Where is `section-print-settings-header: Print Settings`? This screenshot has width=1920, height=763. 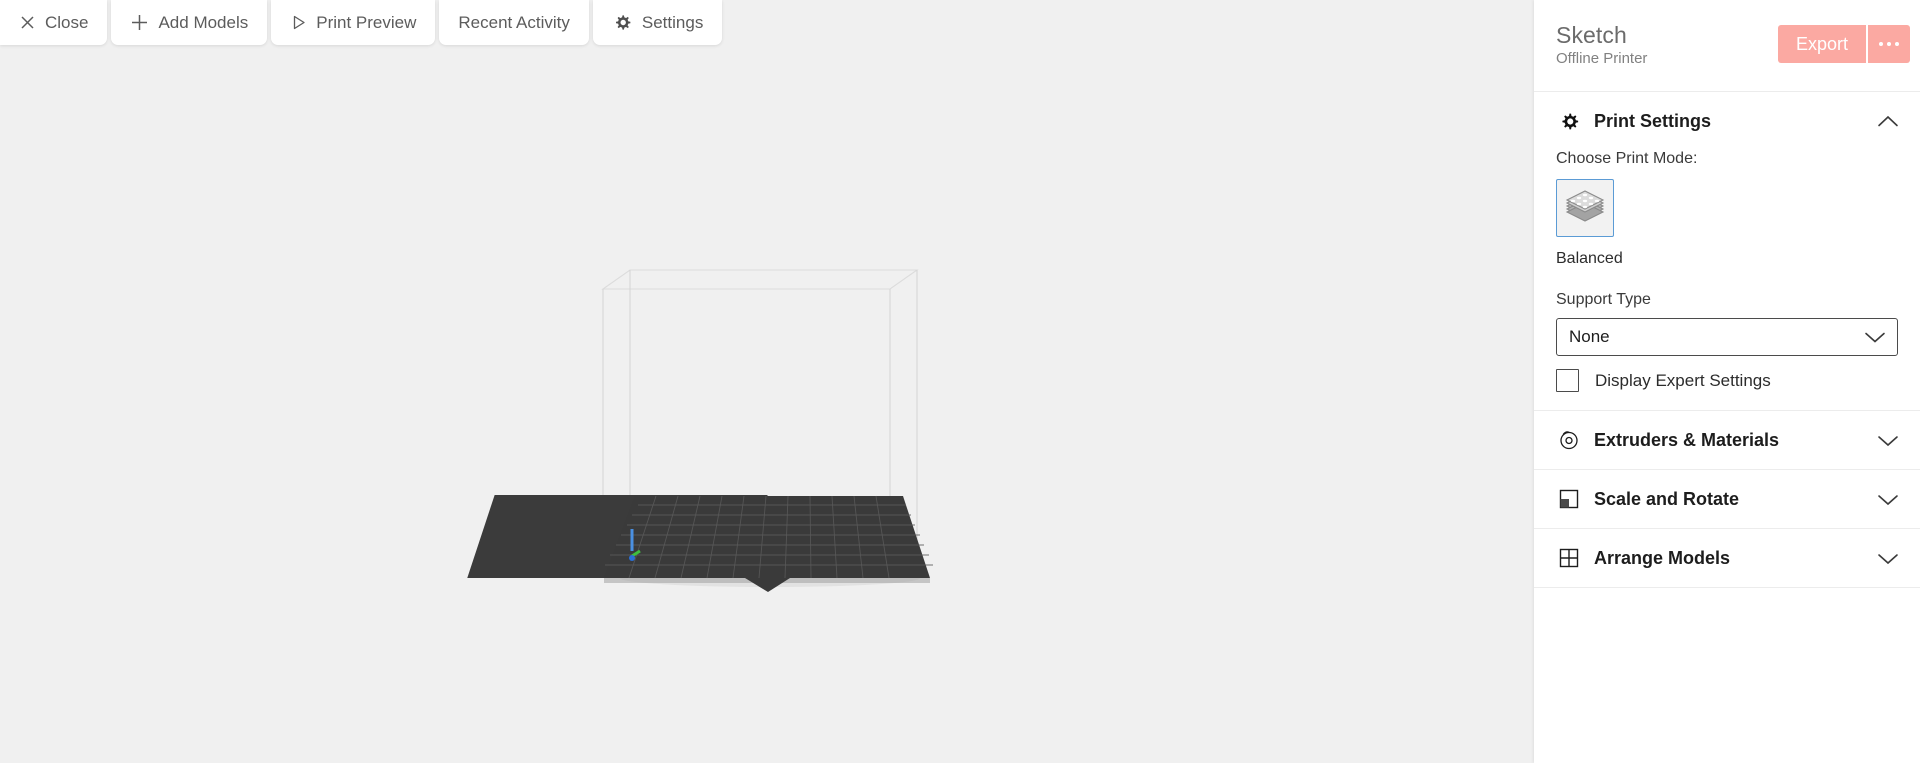 section-print-settings-header: Print Settings is located at coordinates (1727, 121).